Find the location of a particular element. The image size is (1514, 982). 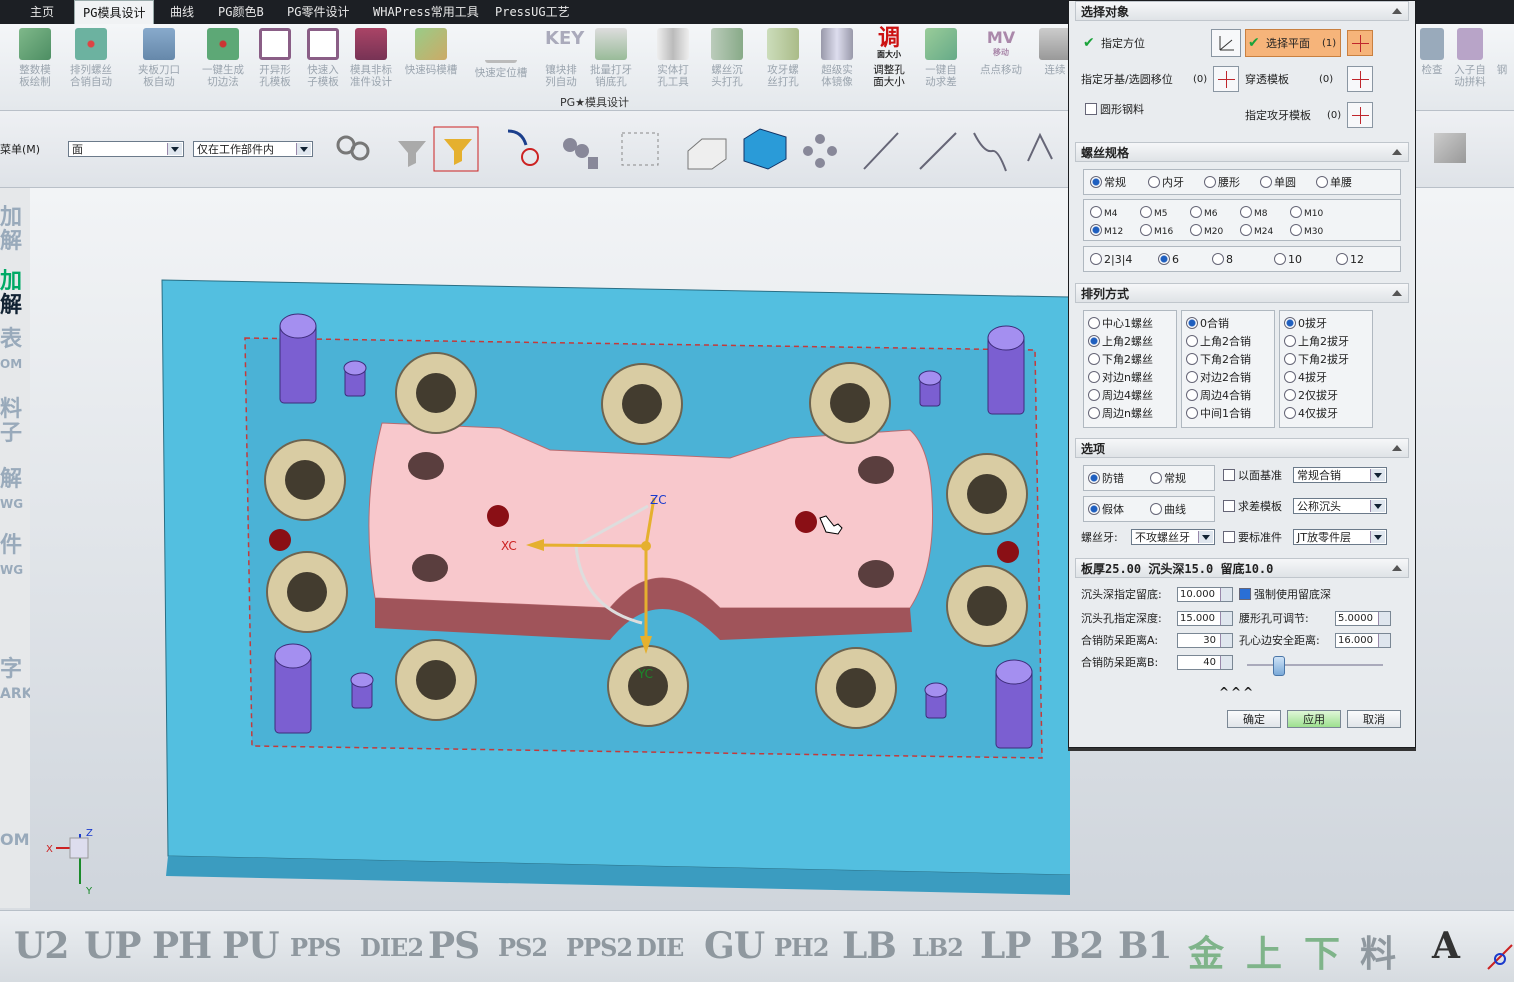

shortcut-die: DIE is located at coordinates (660, 947).